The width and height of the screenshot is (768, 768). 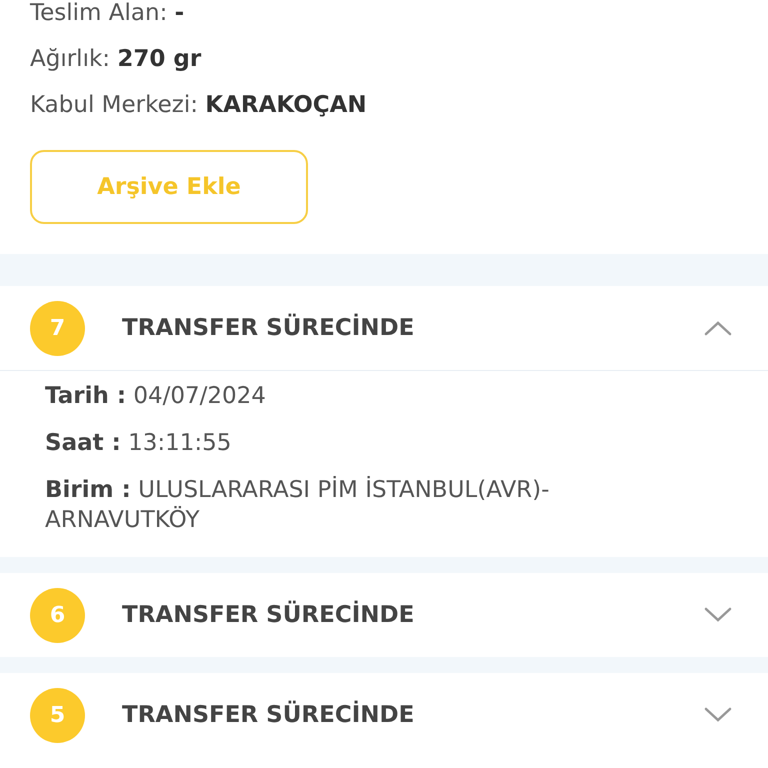 What do you see at coordinates (169, 187) in the screenshot?
I see `archive-button: Arşive Ekle` at bounding box center [169, 187].